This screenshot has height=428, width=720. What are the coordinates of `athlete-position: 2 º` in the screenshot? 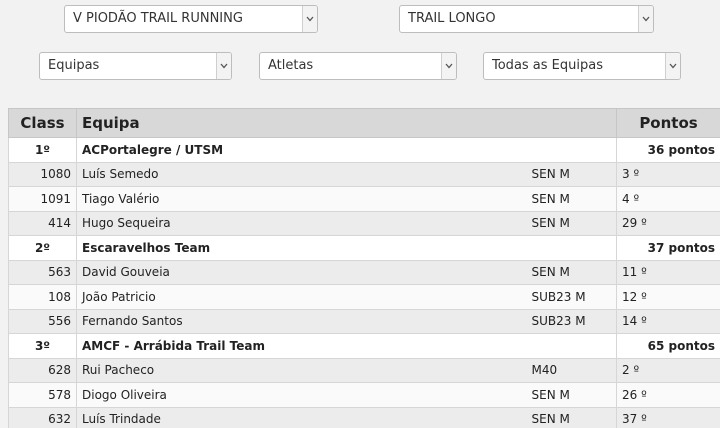 It's located at (668, 370).